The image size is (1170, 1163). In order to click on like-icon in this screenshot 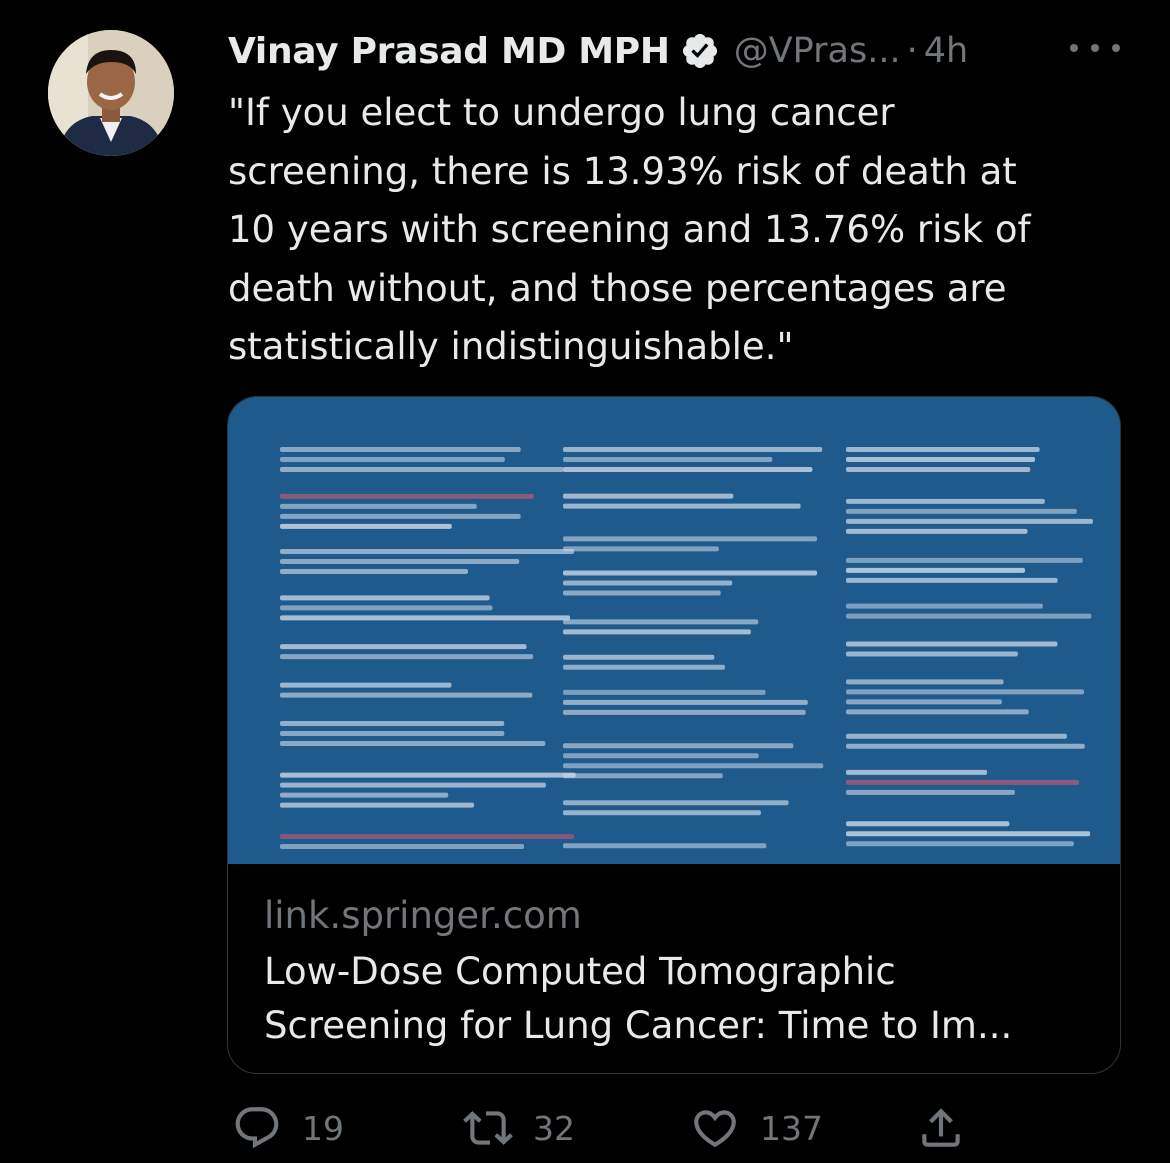, I will do `click(715, 1129)`.